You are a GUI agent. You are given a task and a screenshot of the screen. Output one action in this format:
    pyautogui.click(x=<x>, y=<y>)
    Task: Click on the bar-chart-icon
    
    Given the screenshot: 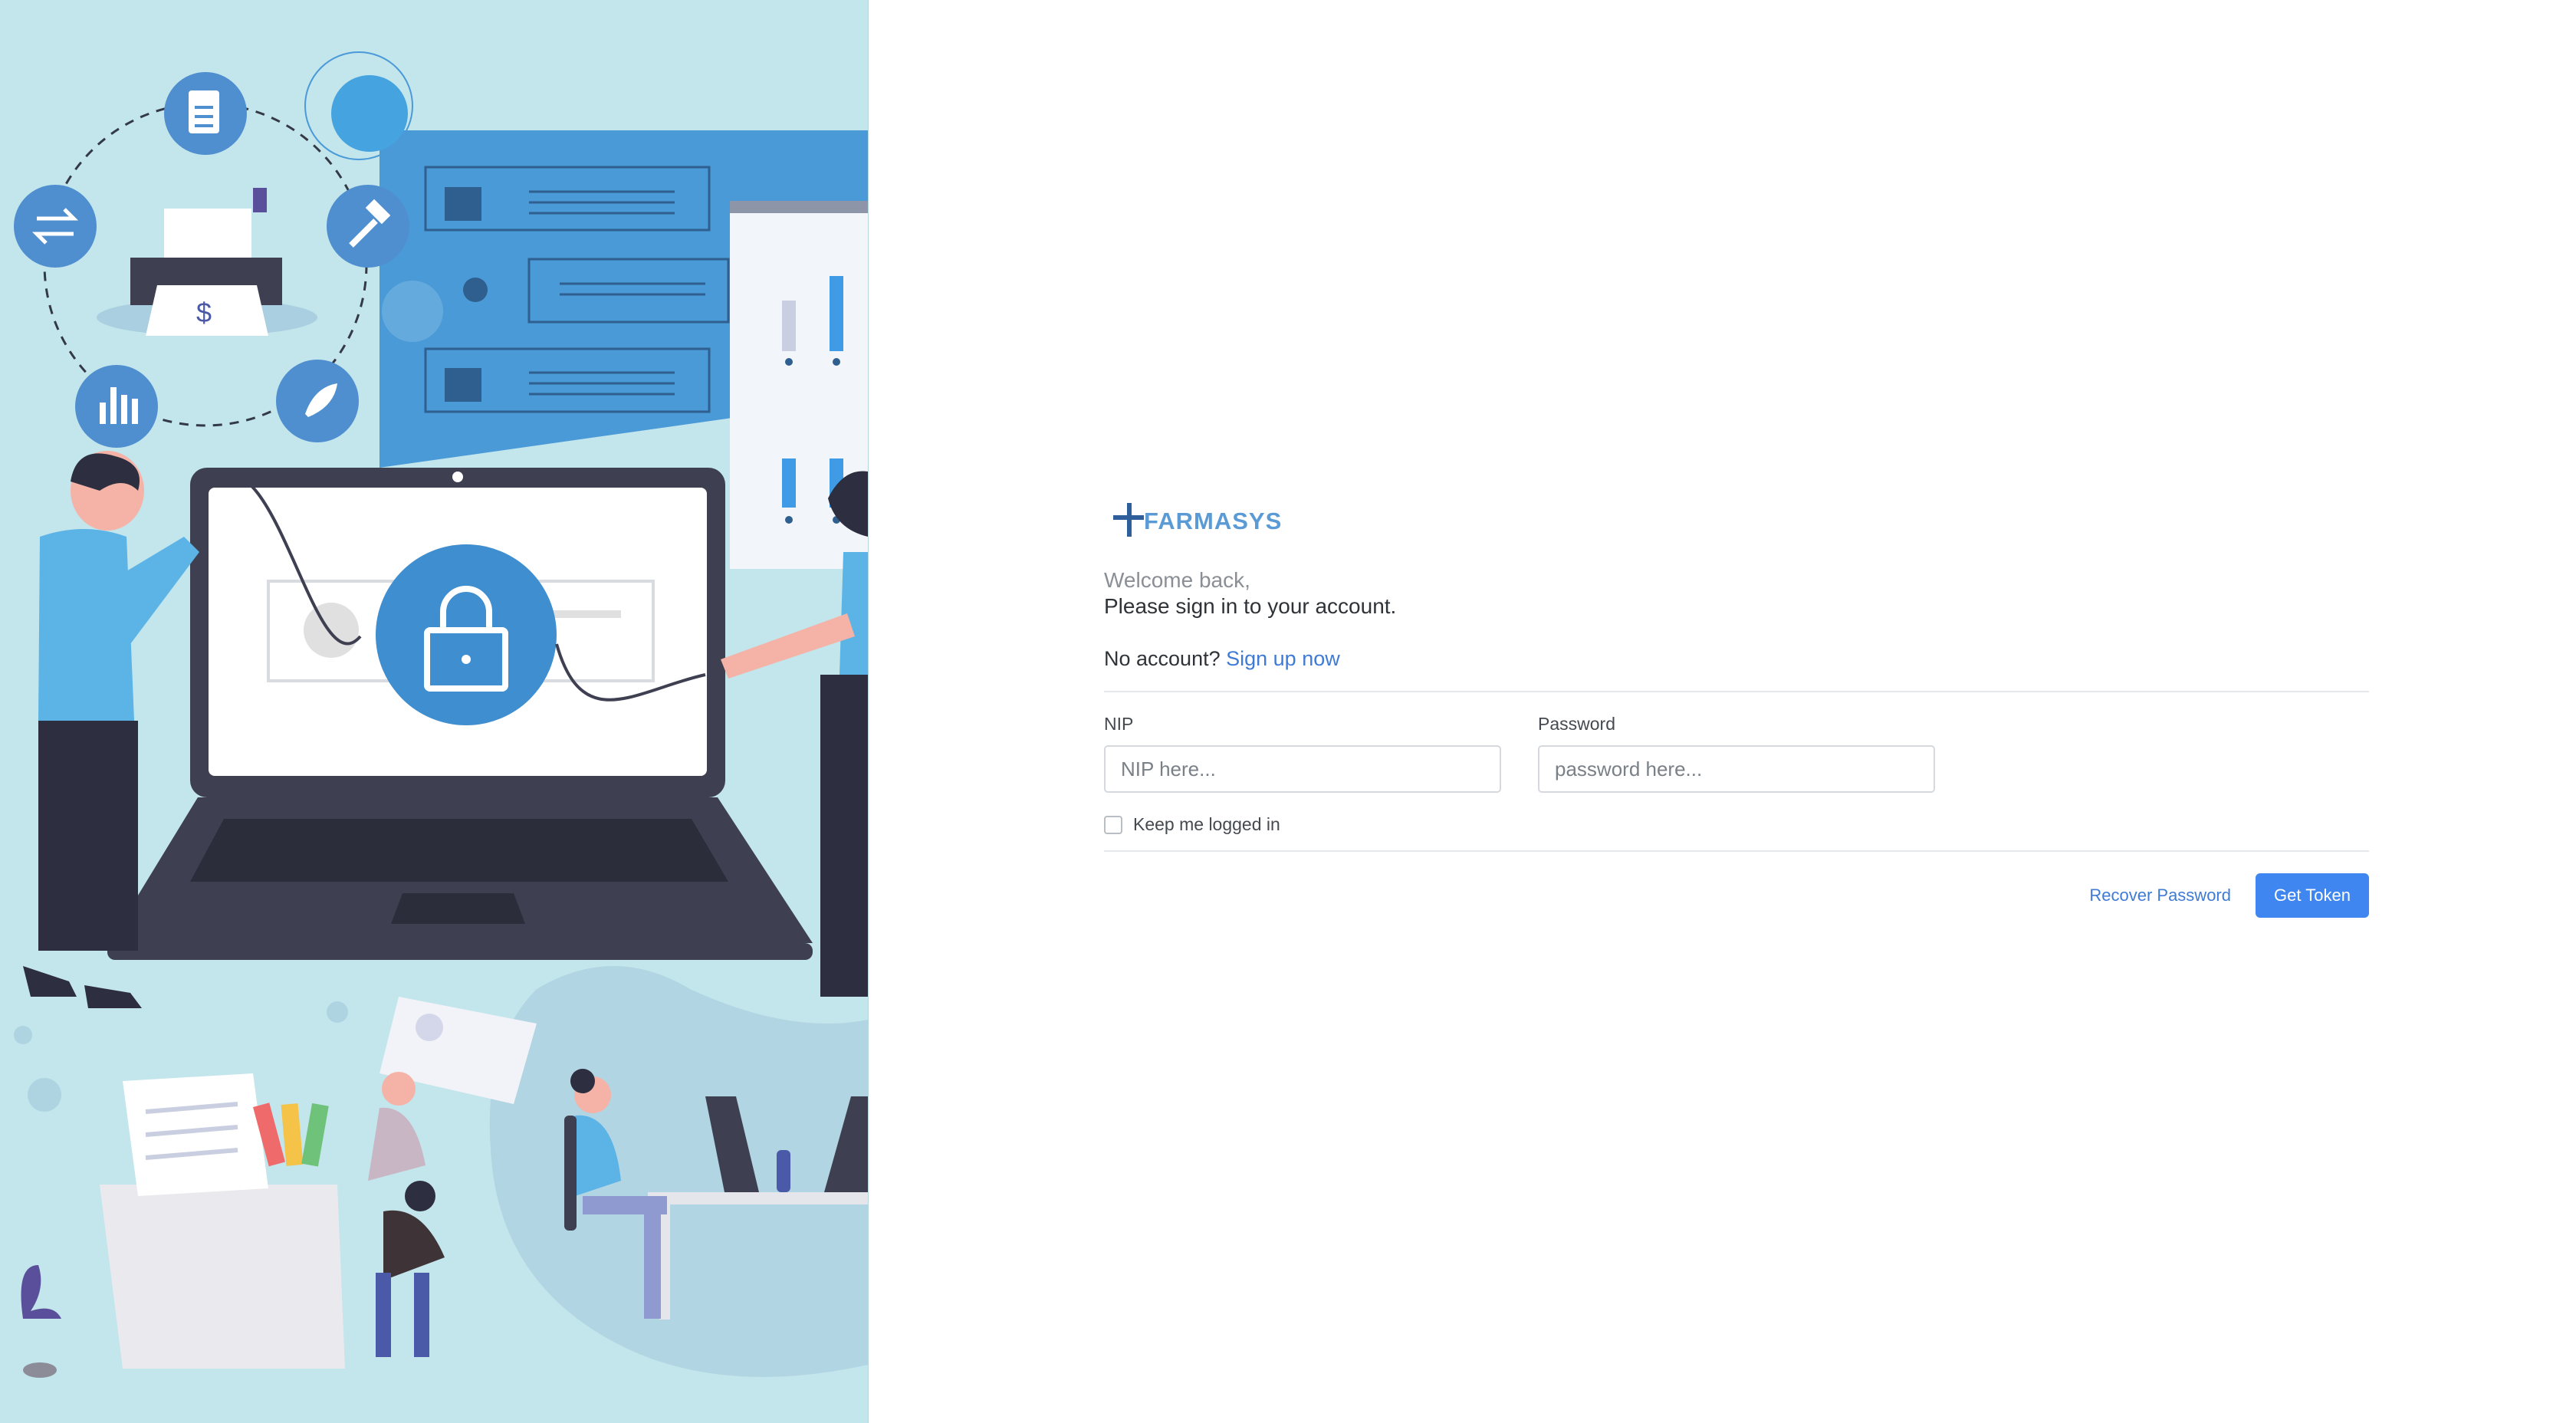 What is the action you would take?
    pyautogui.click(x=117, y=406)
    